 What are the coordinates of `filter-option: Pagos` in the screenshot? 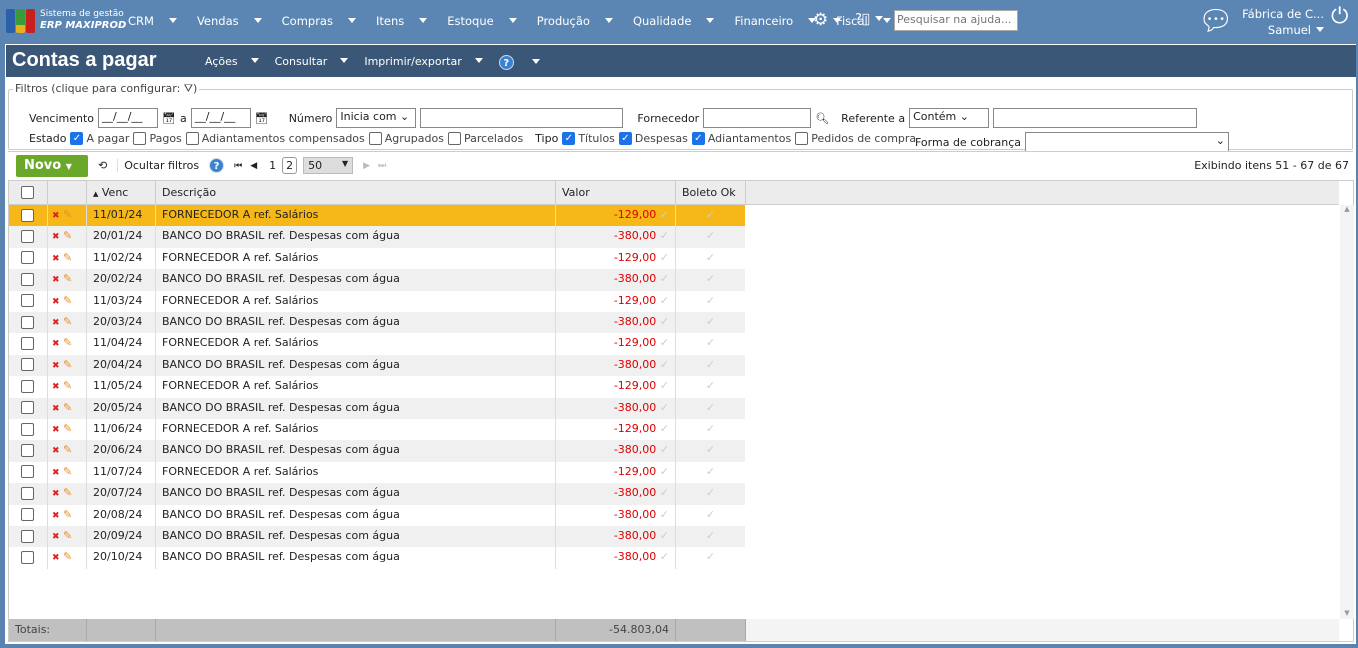 It's located at (157, 138).